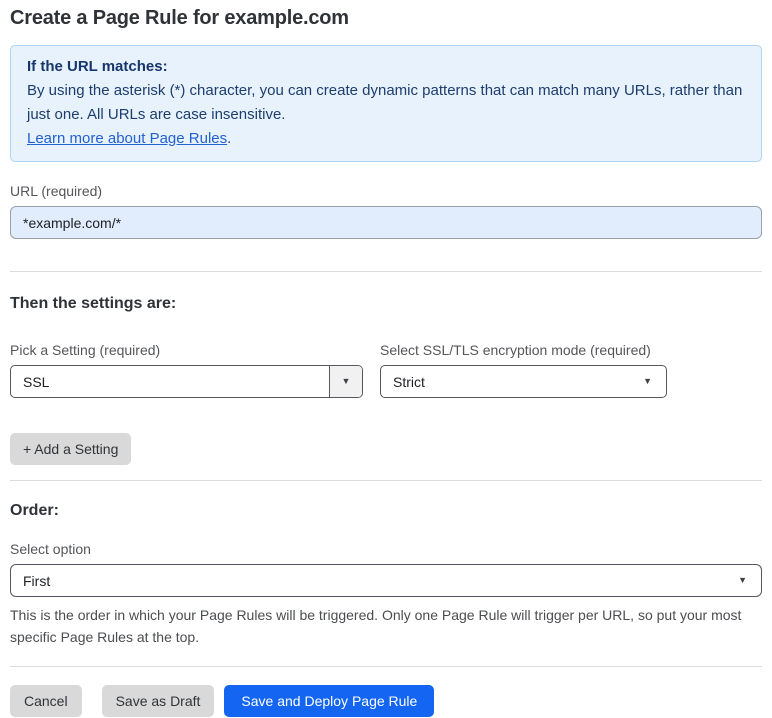 This screenshot has width=772, height=718. Describe the element at coordinates (46, 701) in the screenshot. I see `cancel-button: Cancel` at that location.